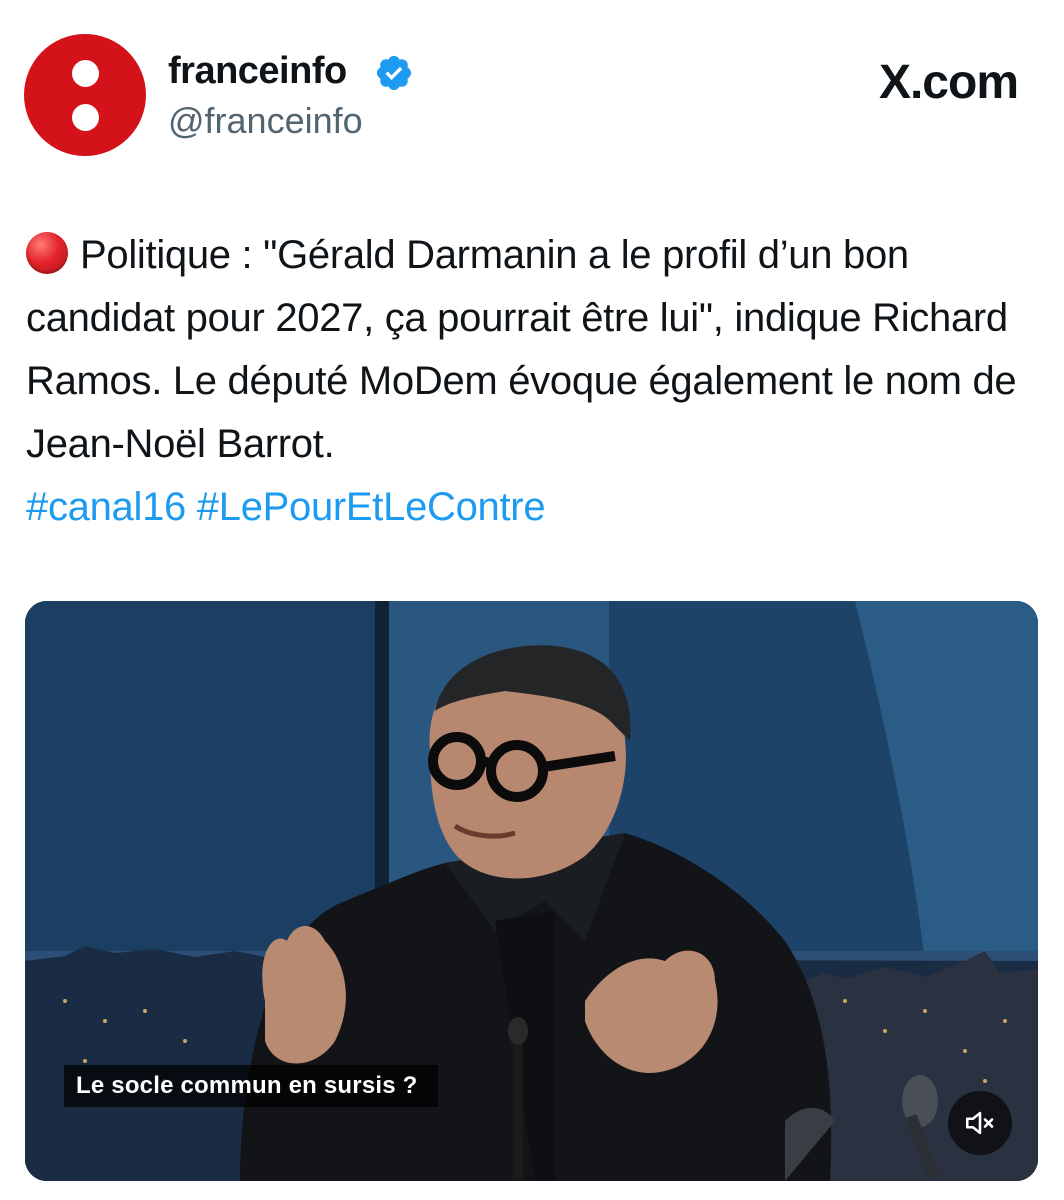  I want to click on mute-button, so click(980, 1123).